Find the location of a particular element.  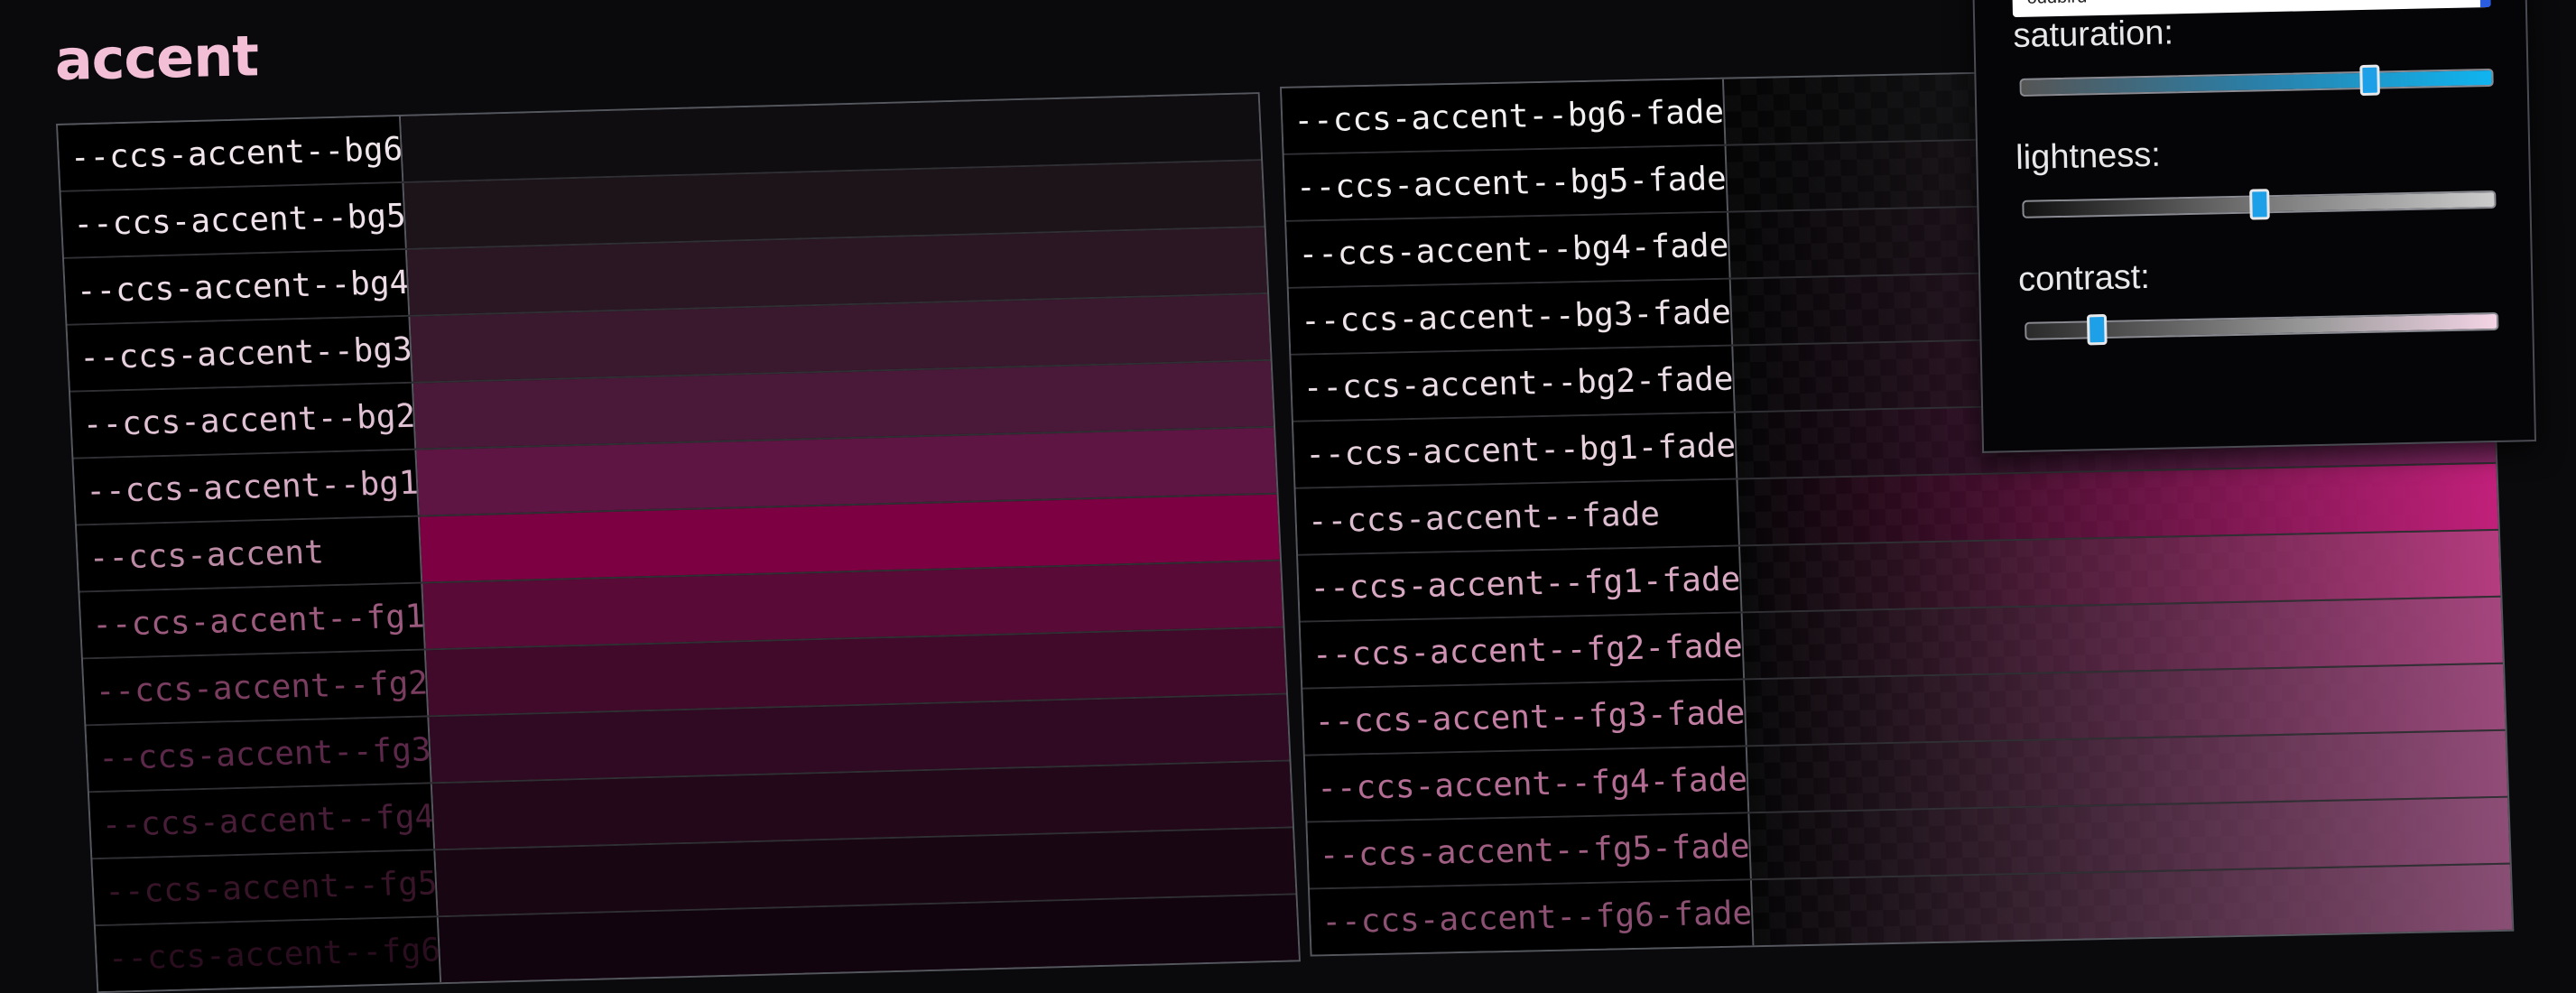

swatch-token-label: --ccs-accent--bg5 is located at coordinates (233, 219).